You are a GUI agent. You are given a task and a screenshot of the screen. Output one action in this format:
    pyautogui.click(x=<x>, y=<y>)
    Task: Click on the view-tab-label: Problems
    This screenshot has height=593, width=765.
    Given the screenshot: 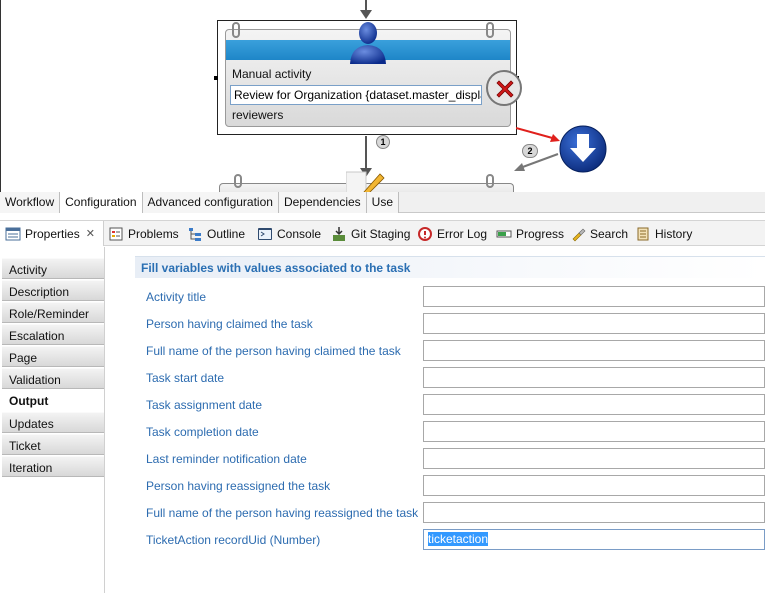 What is the action you would take?
    pyautogui.click(x=153, y=233)
    